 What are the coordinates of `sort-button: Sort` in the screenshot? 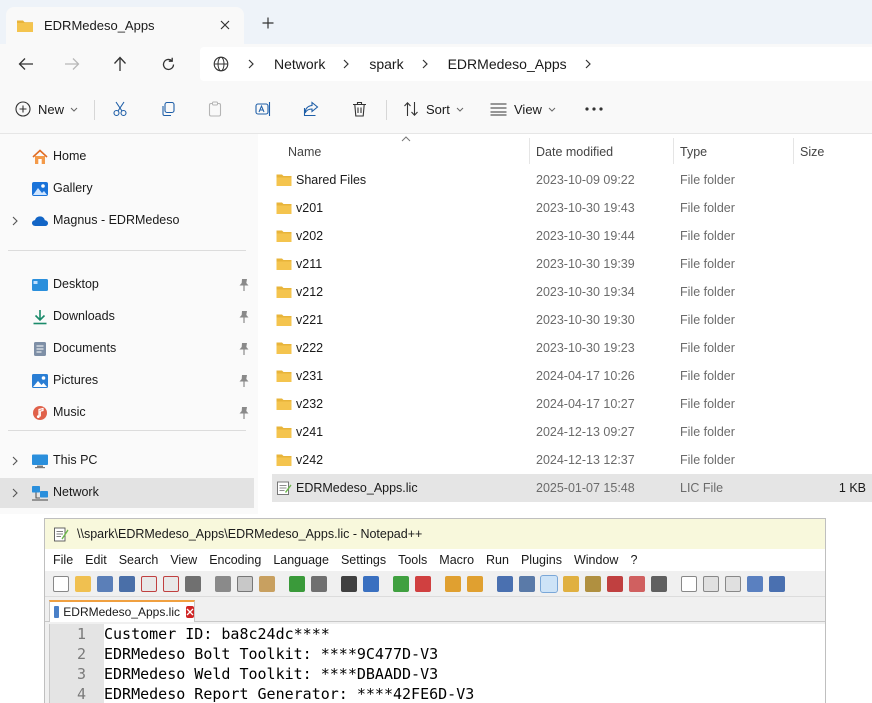 It's located at (433, 109).